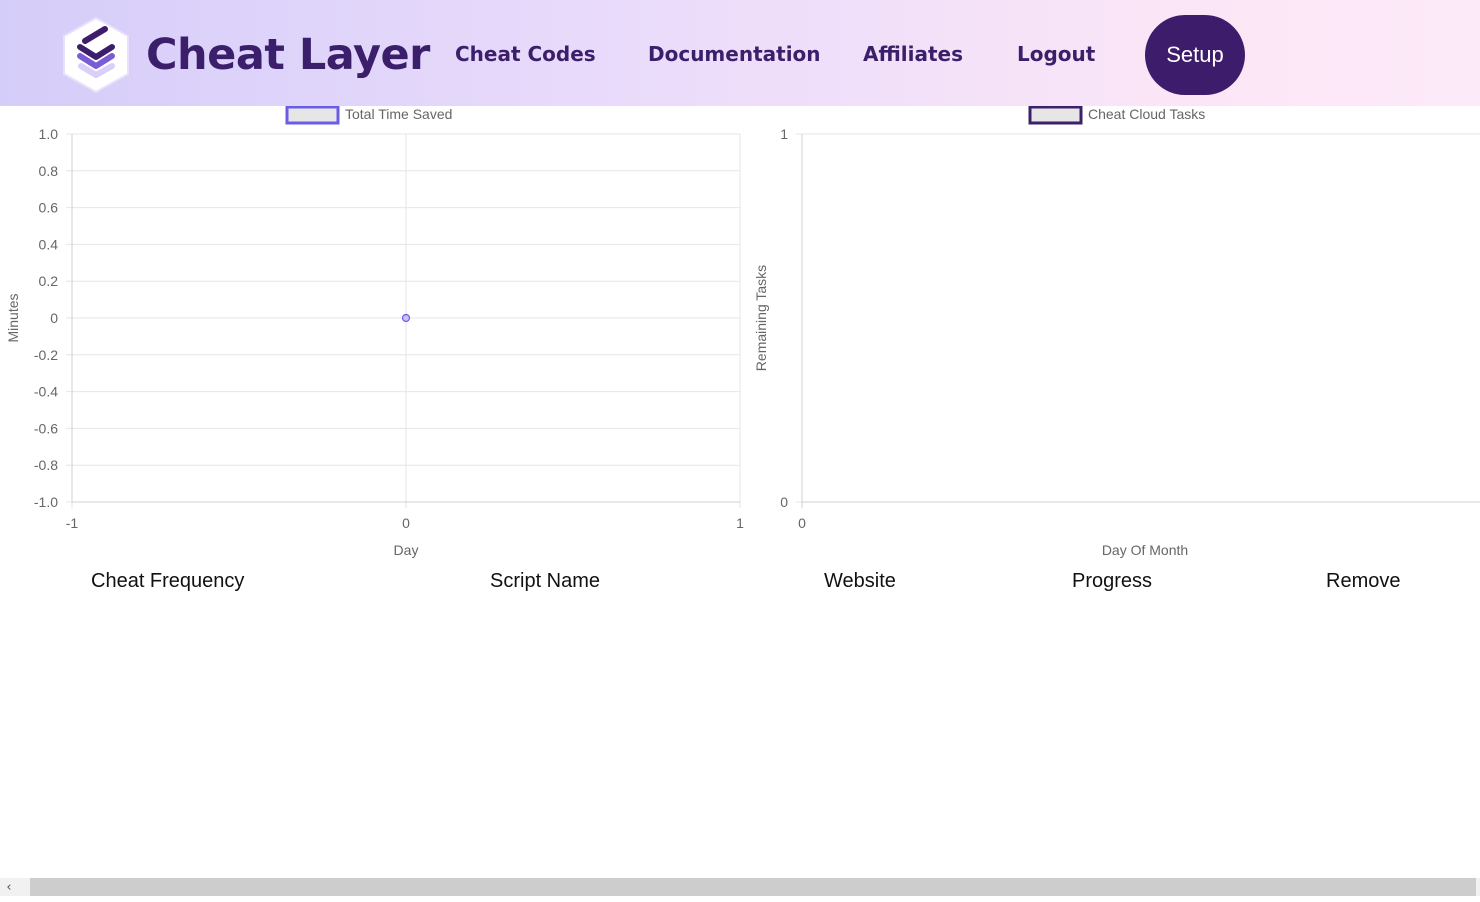 This screenshot has height=902, width=1480. What do you see at coordinates (525, 54) in the screenshot?
I see `nav-cheat-codes: Cheat Codes` at bounding box center [525, 54].